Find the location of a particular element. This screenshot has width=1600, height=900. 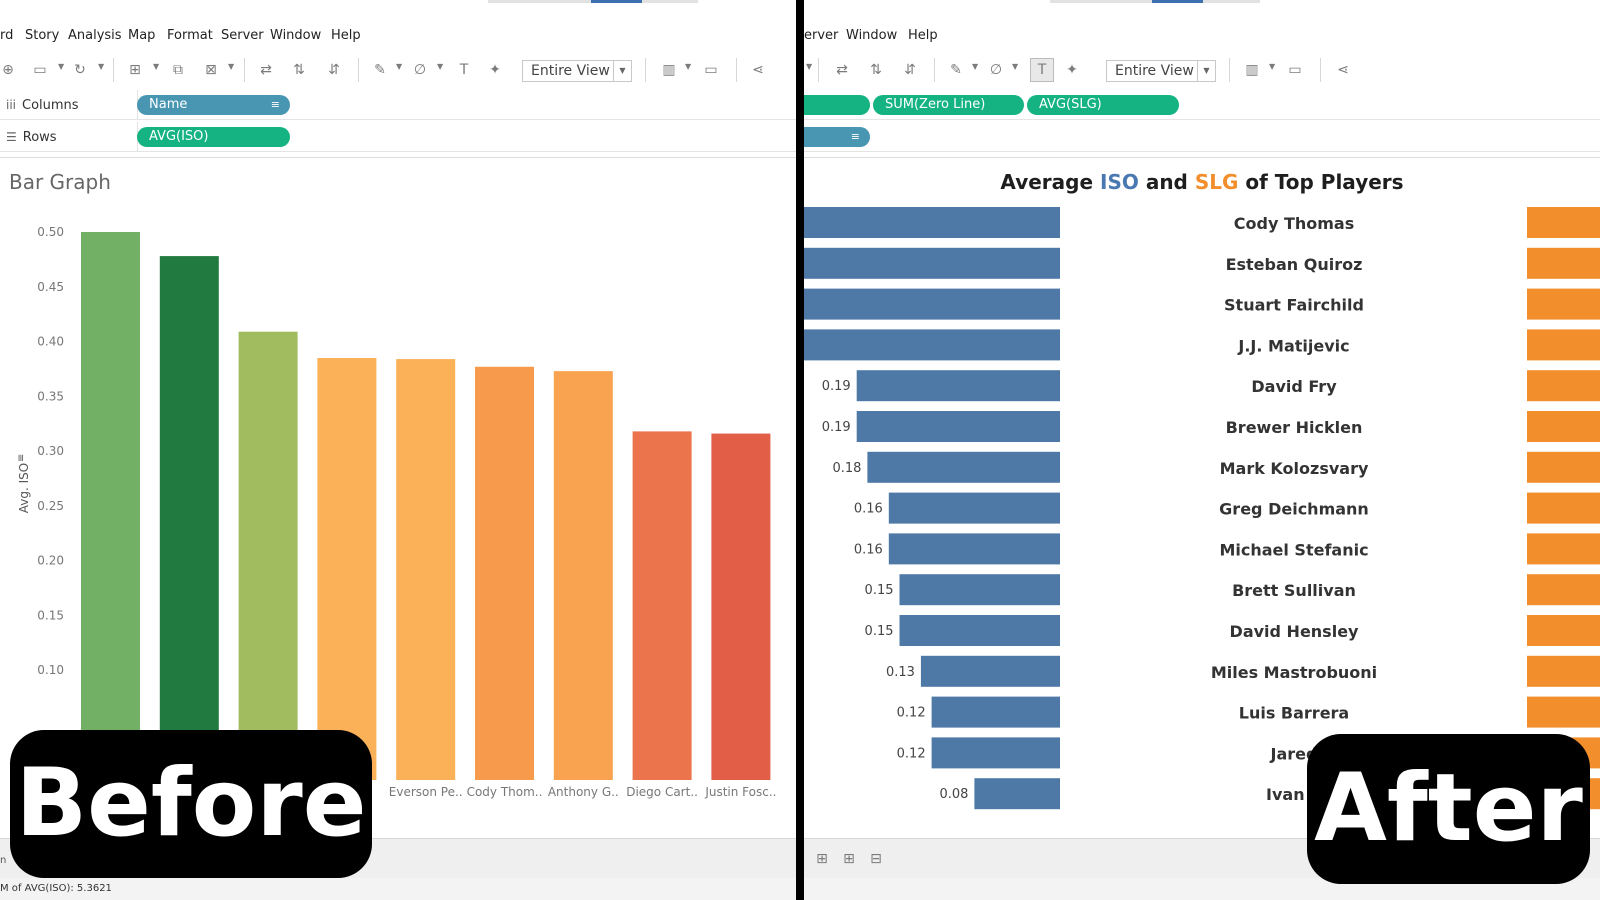

menu-server: Server is located at coordinates (242, 35).